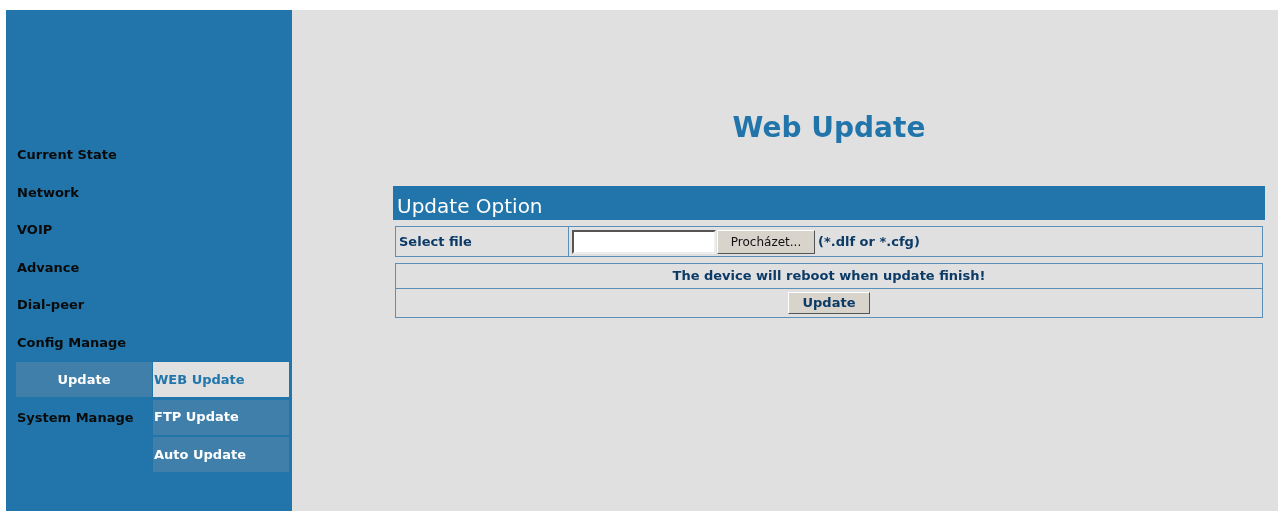 The width and height of the screenshot is (1278, 511). Describe the element at coordinates (221, 379) in the screenshot. I see `submenu-item: WEB Update` at that location.